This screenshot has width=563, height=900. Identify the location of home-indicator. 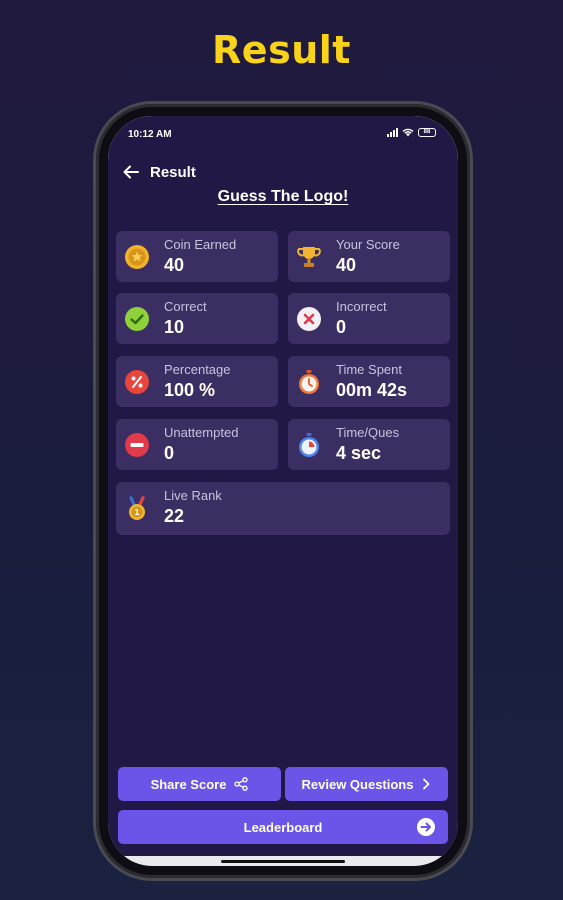
(283, 861).